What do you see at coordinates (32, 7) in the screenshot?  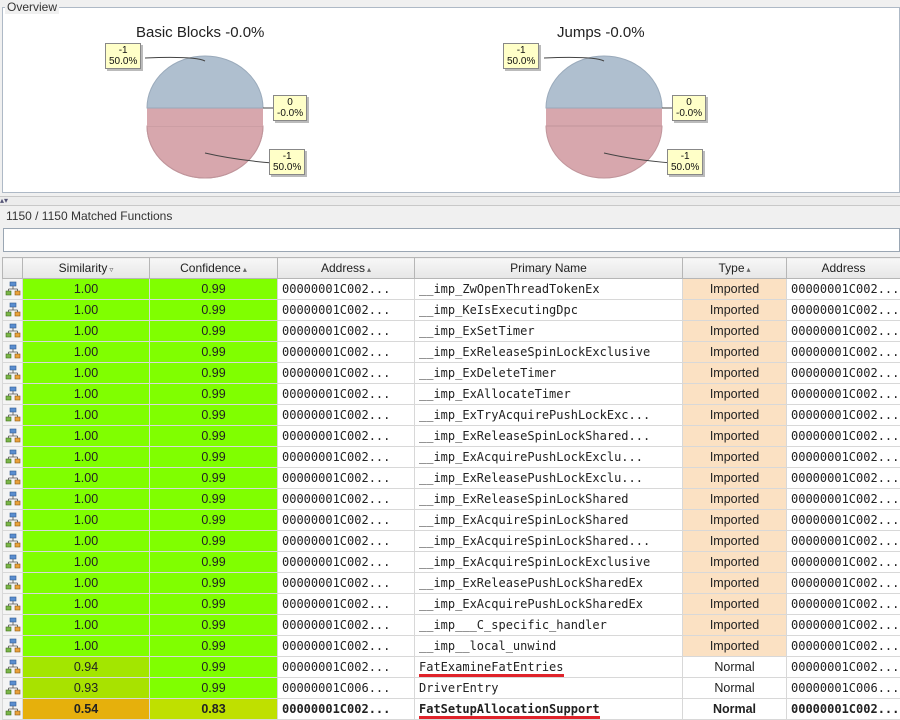 I see `overview-title: Overview` at bounding box center [32, 7].